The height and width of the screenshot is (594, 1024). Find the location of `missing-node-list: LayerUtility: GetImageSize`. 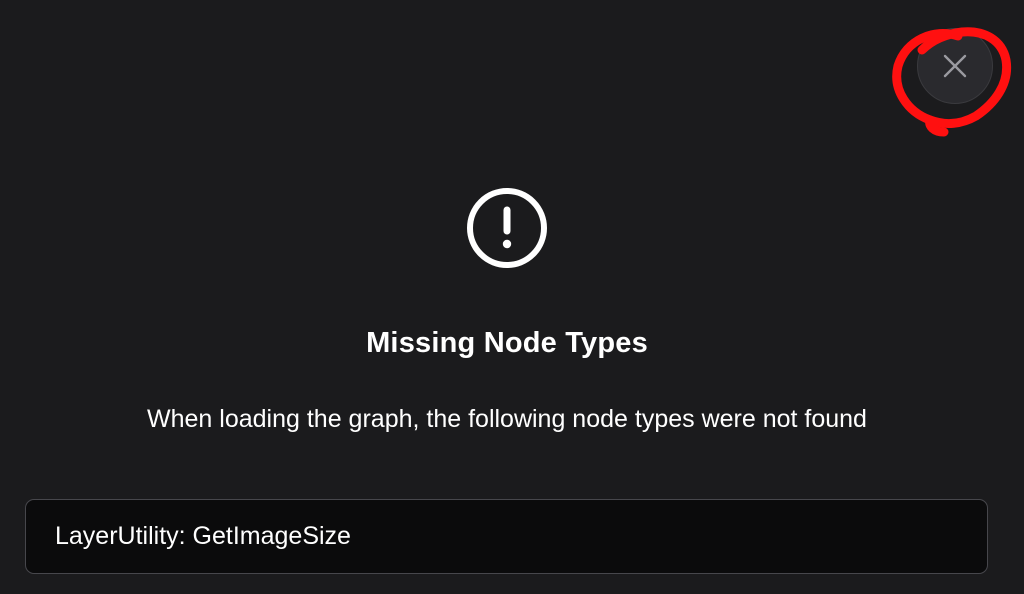

missing-node-list: LayerUtility: GetImageSize is located at coordinates (506, 536).